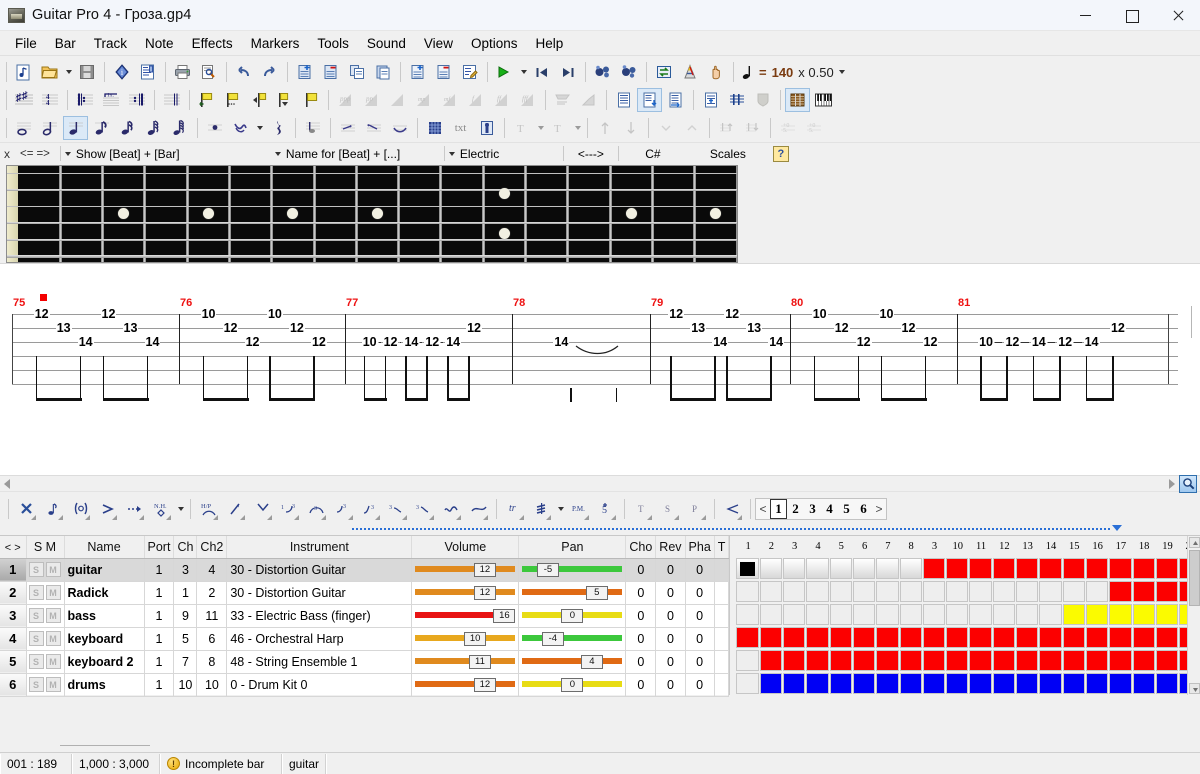 Image resolution: width=1200 pixels, height=774 pixels. I want to click on marker-add-button, so click(206, 100).